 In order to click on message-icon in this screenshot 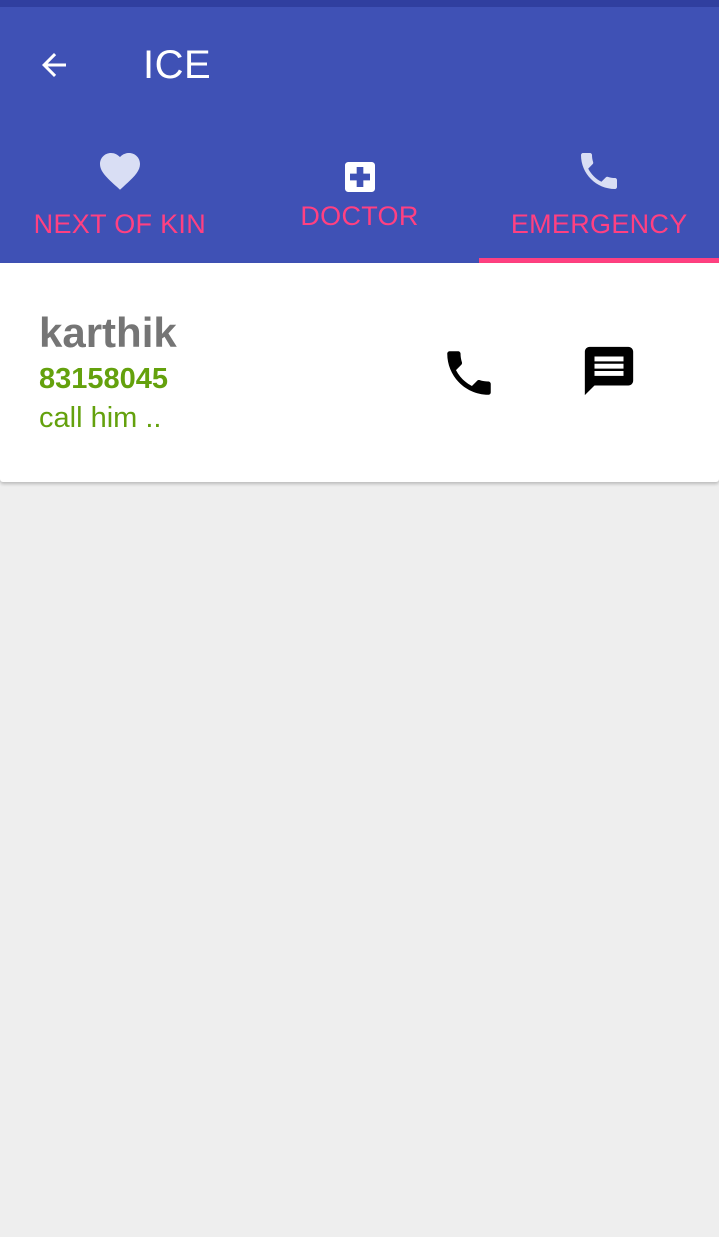, I will do `click(609, 371)`.